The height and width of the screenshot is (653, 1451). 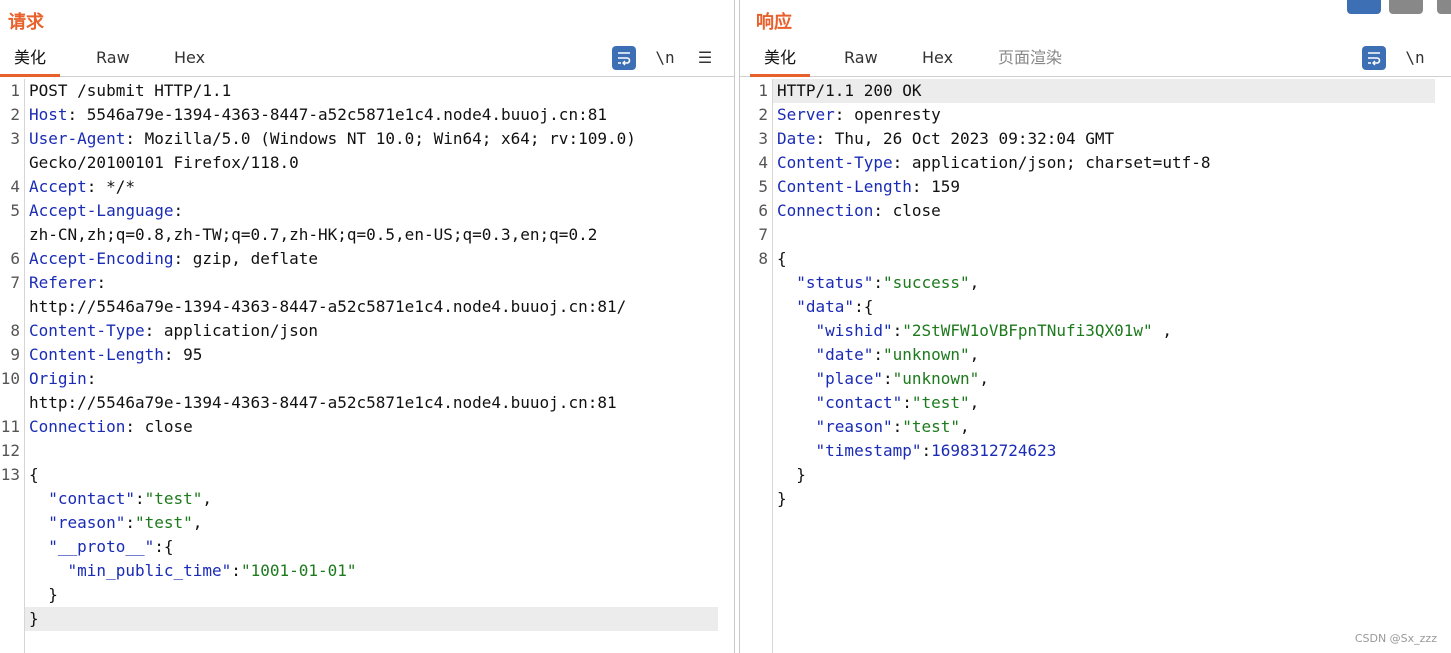 I want to click on header-name: User-Agent, so click(x=77, y=138).